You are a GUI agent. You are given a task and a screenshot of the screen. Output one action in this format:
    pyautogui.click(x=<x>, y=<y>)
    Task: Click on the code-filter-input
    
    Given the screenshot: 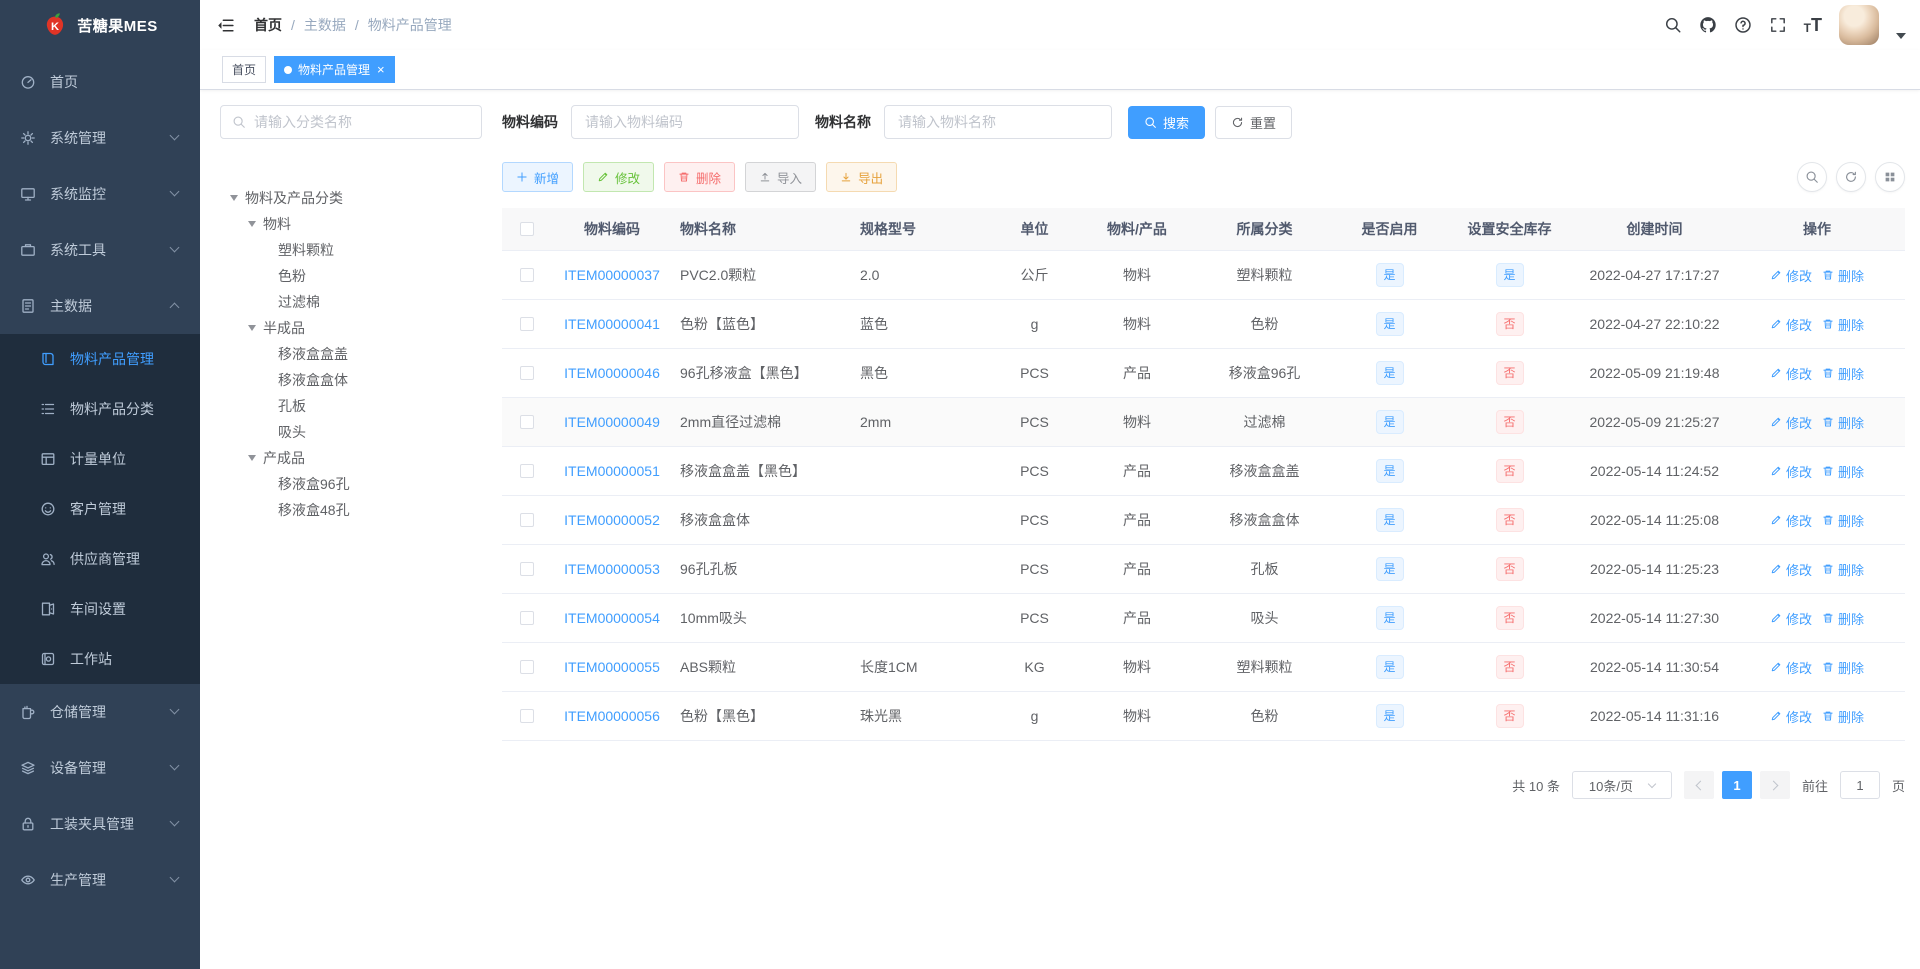 What is the action you would take?
    pyautogui.click(x=685, y=122)
    